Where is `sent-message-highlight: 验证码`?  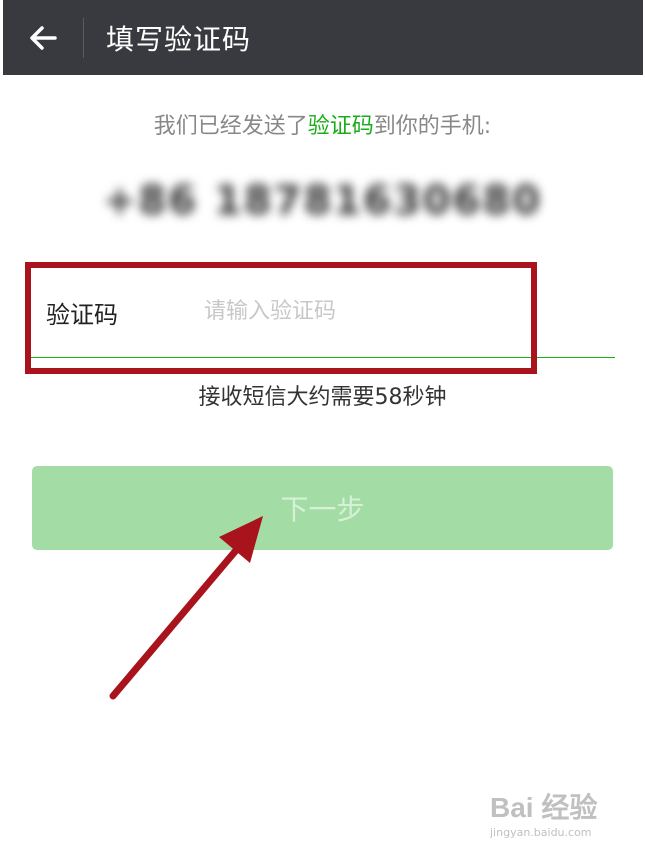
sent-message-highlight: 验证码 is located at coordinates (340, 126).